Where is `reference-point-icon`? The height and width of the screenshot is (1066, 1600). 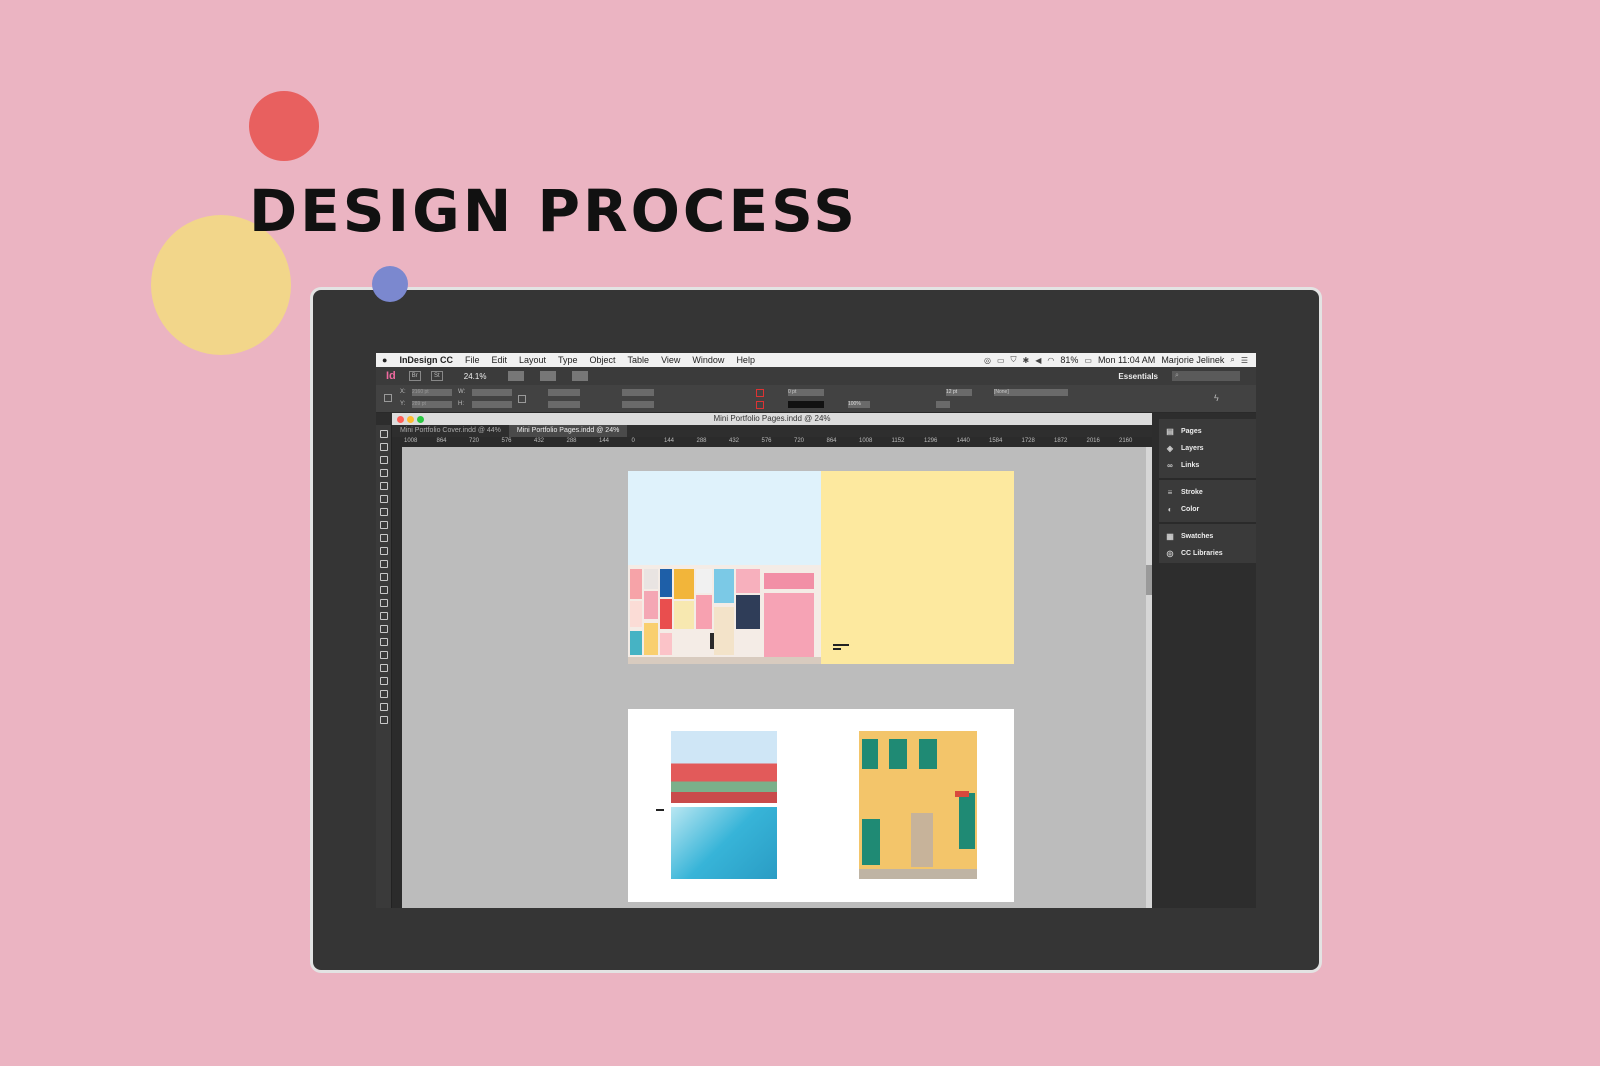 reference-point-icon is located at coordinates (388, 398).